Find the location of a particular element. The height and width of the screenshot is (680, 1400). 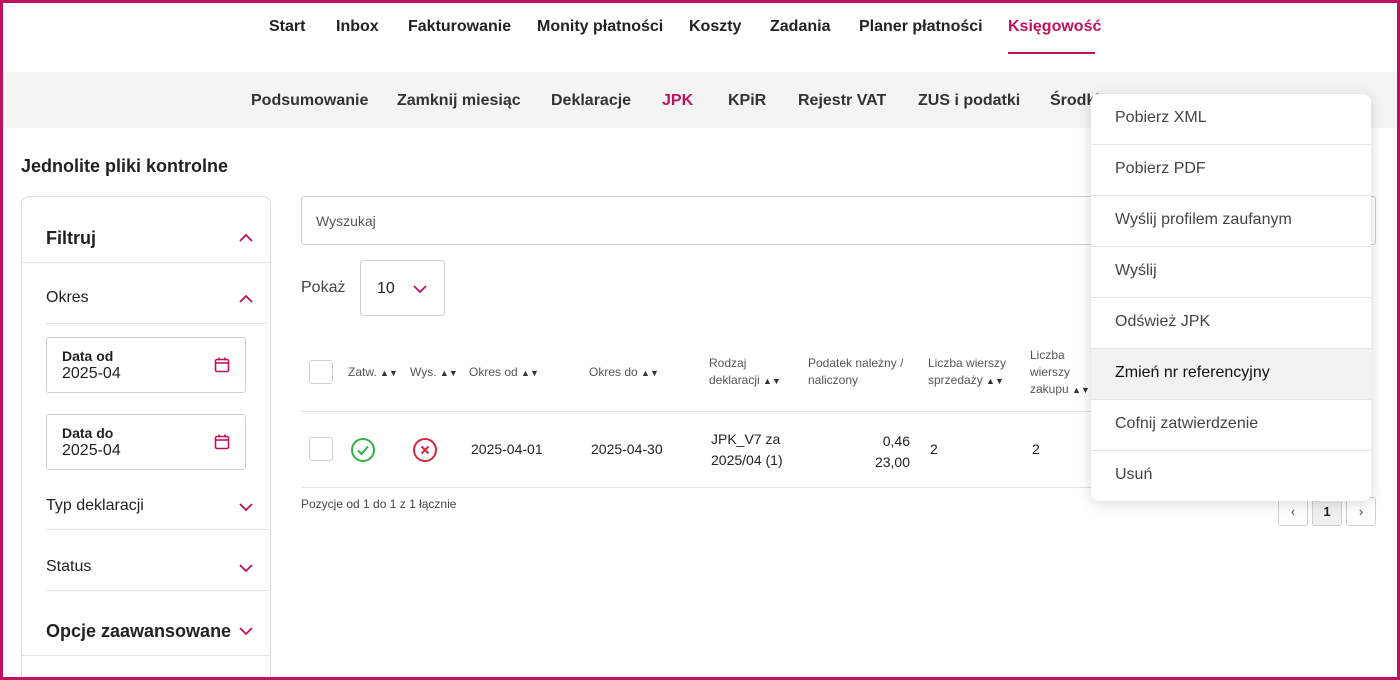

date-to-field: Data do 2025-04 is located at coordinates (146, 442).